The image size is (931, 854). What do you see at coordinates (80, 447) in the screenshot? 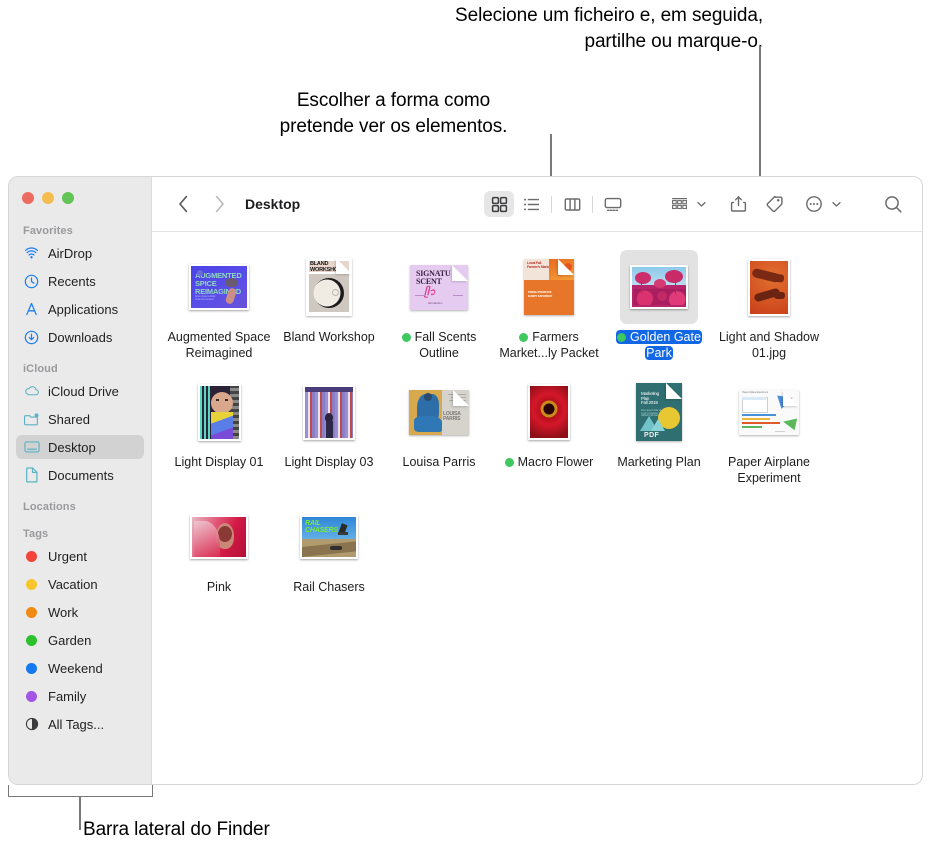
I see `sidebar-item-desktop: Desktop` at bounding box center [80, 447].